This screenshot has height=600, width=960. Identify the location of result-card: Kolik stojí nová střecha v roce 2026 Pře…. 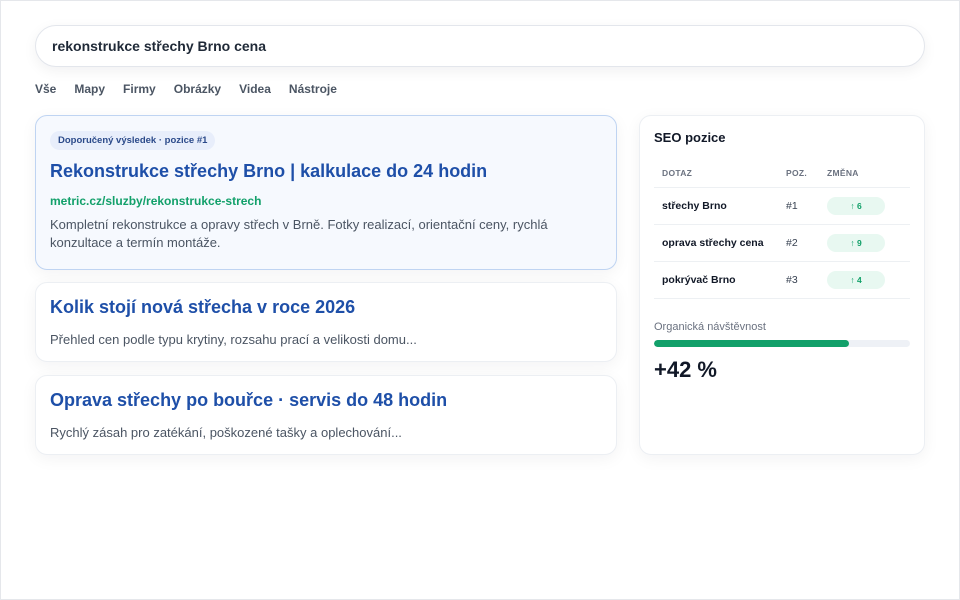
(326, 322).